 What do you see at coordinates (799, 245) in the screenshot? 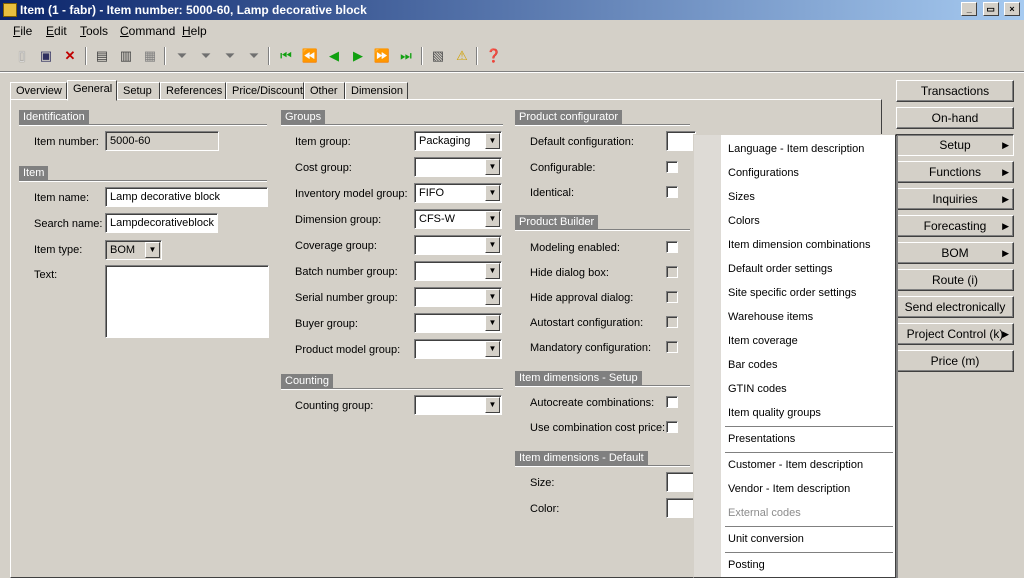
I see `menu-item-item-dimension-combinations: Item dimension combinations` at bounding box center [799, 245].